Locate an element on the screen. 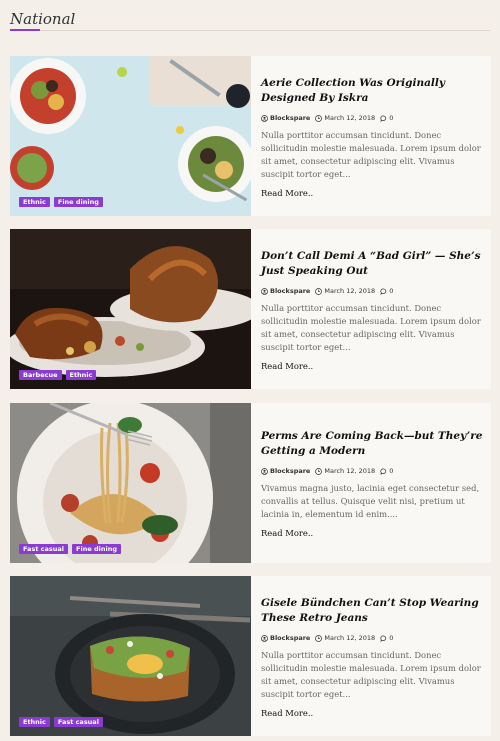  tag-link: Barbecue is located at coordinates (40, 374).